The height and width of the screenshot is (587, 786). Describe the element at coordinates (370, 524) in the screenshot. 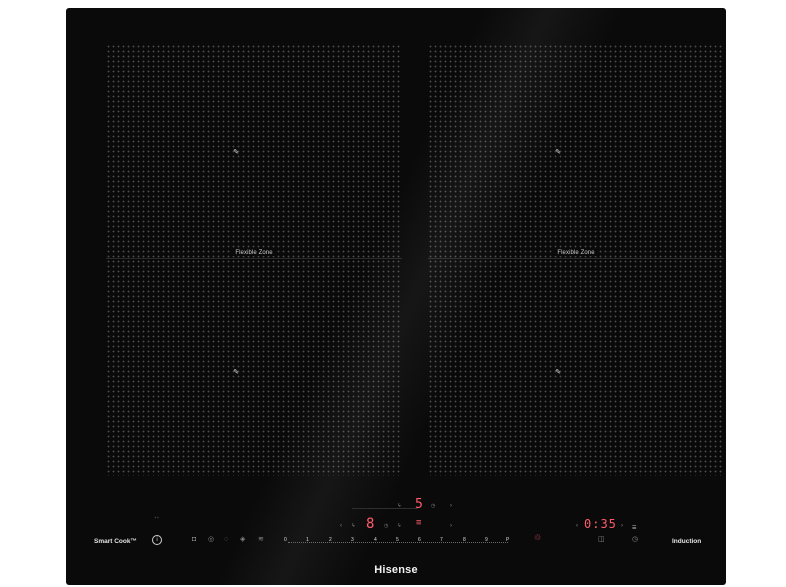

I see `zone-power-level: 8` at that location.